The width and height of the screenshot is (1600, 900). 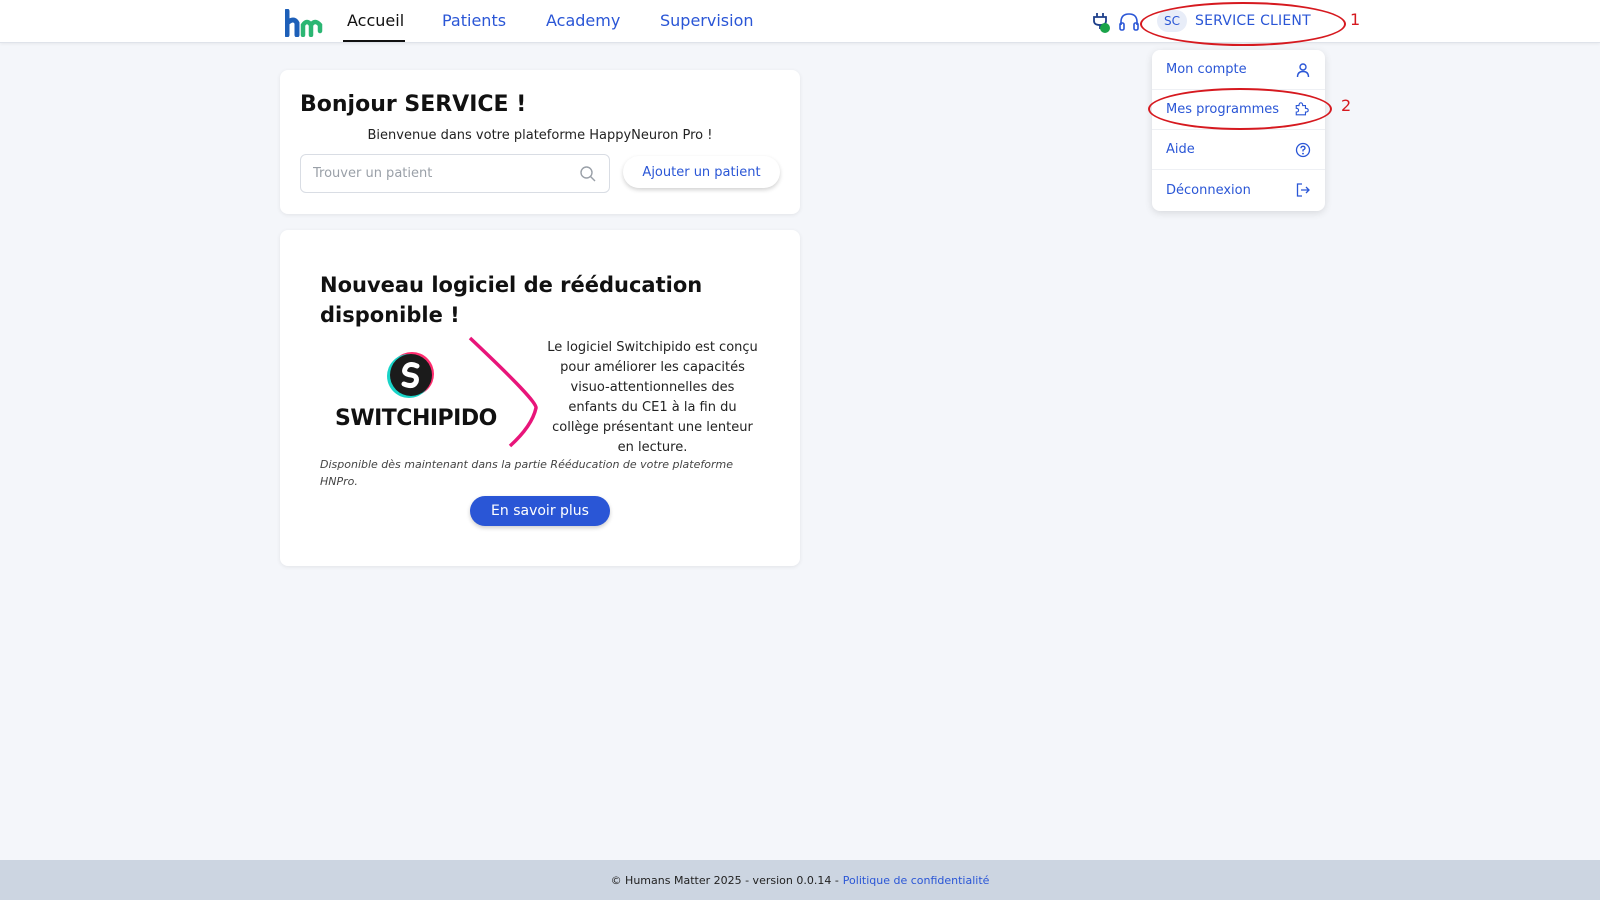 I want to click on help-icon, so click(x=1303, y=149).